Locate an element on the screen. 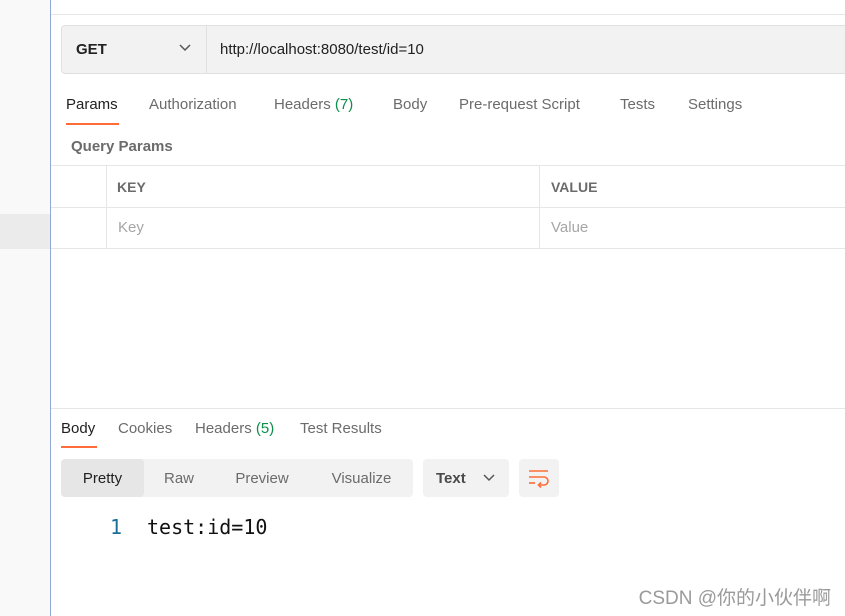 This screenshot has width=845, height=616. response-tab-body: Body is located at coordinates (78, 428).